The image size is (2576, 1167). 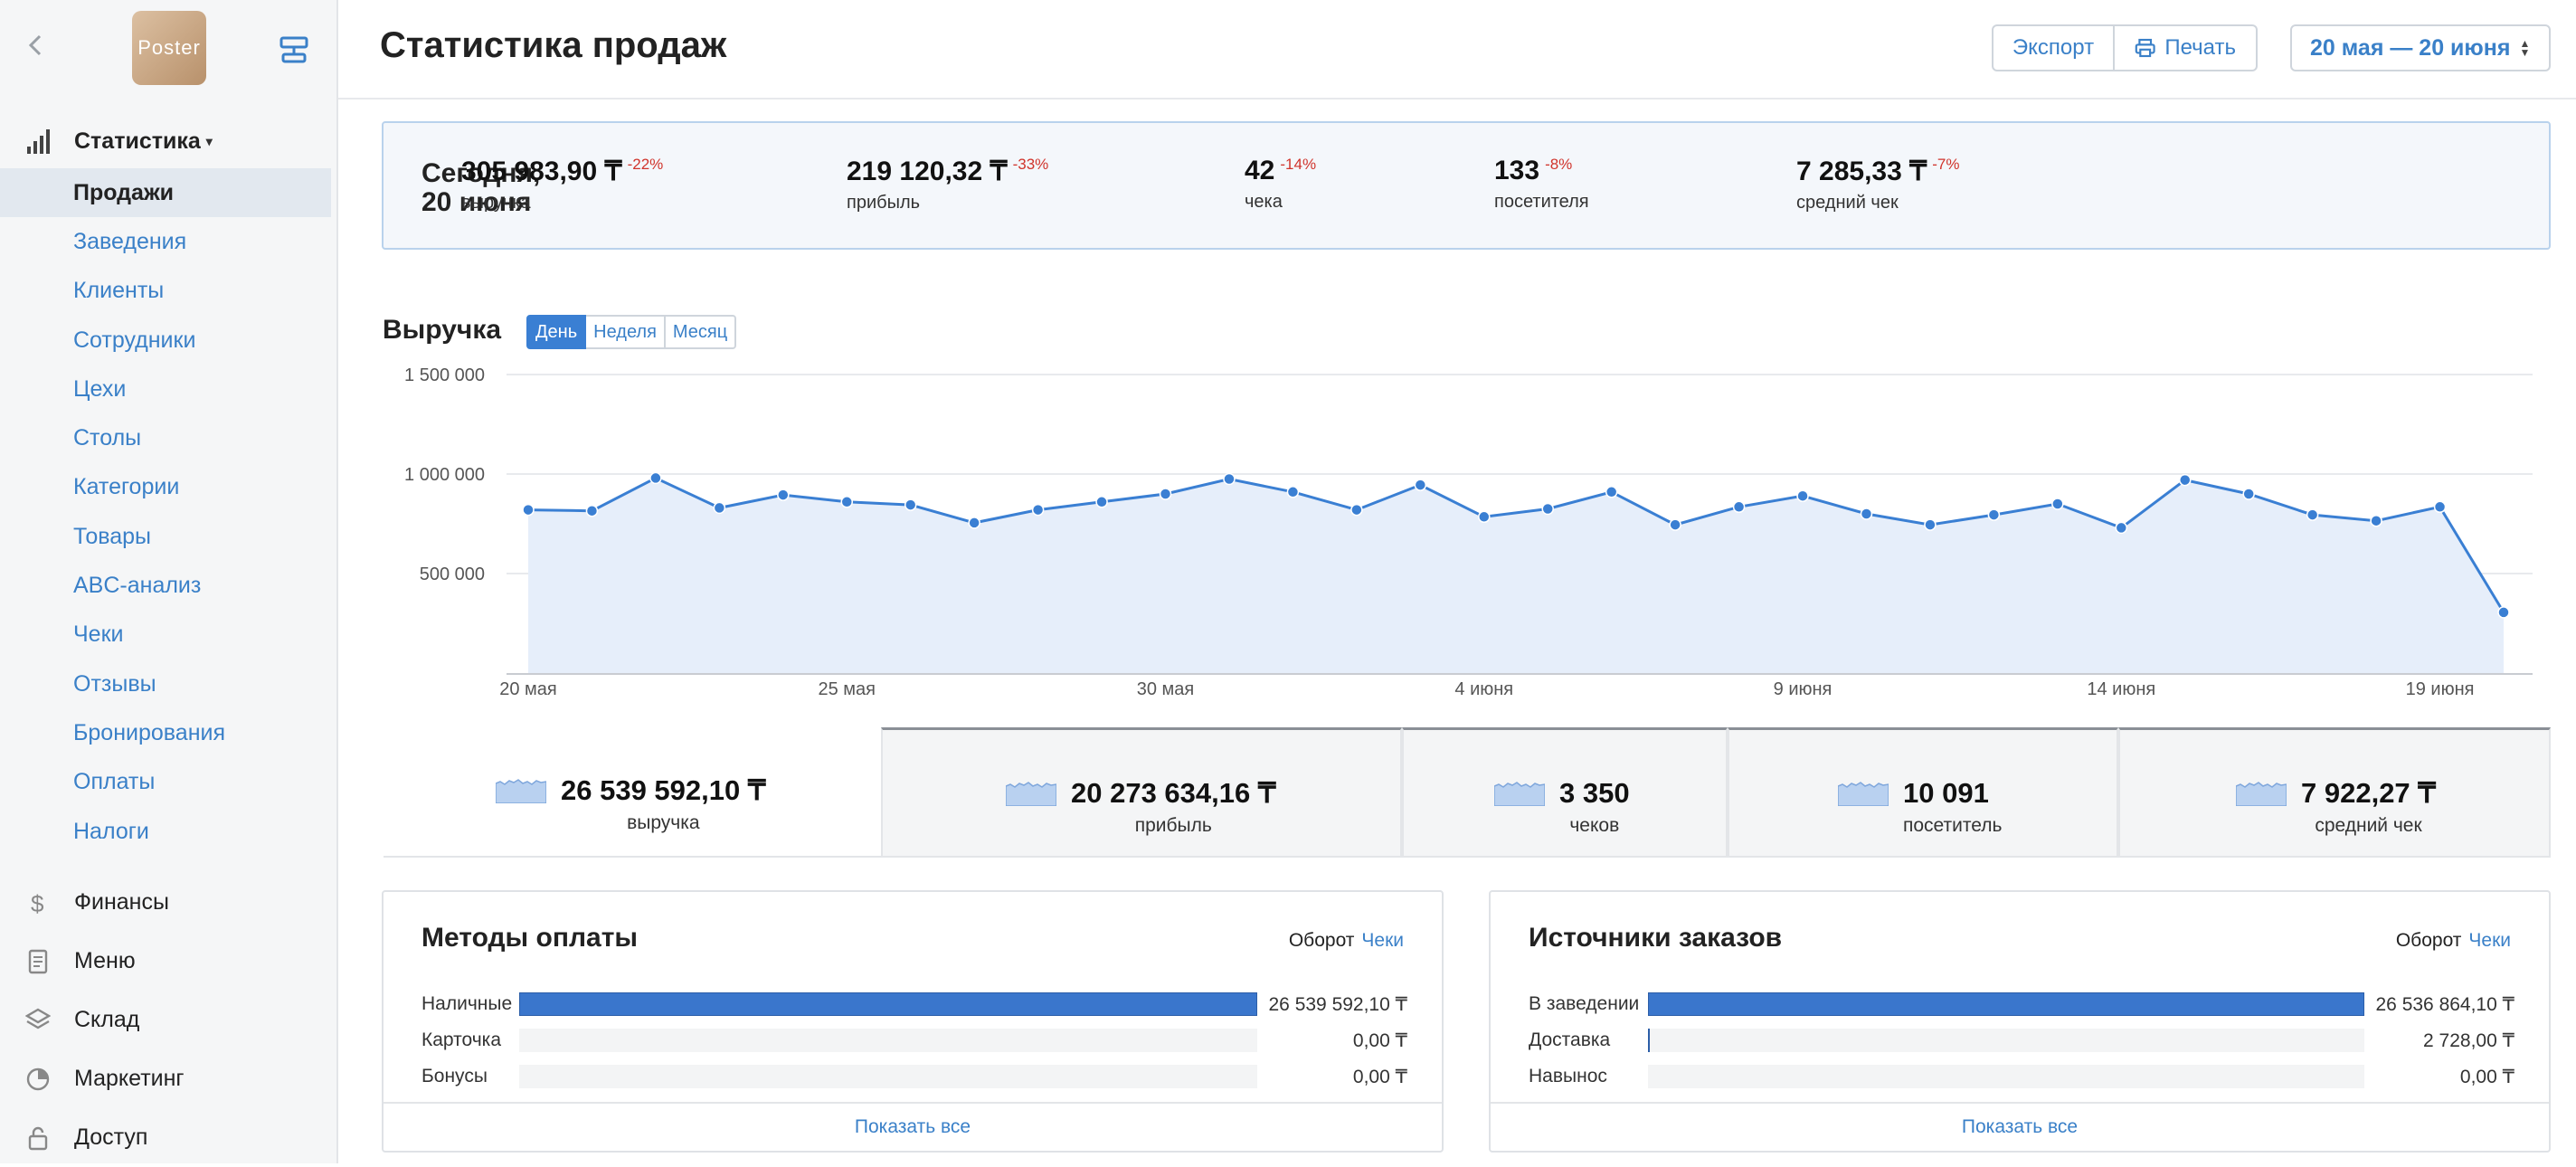 I want to click on sidebar-item-0: Продажи, so click(x=166, y=192).